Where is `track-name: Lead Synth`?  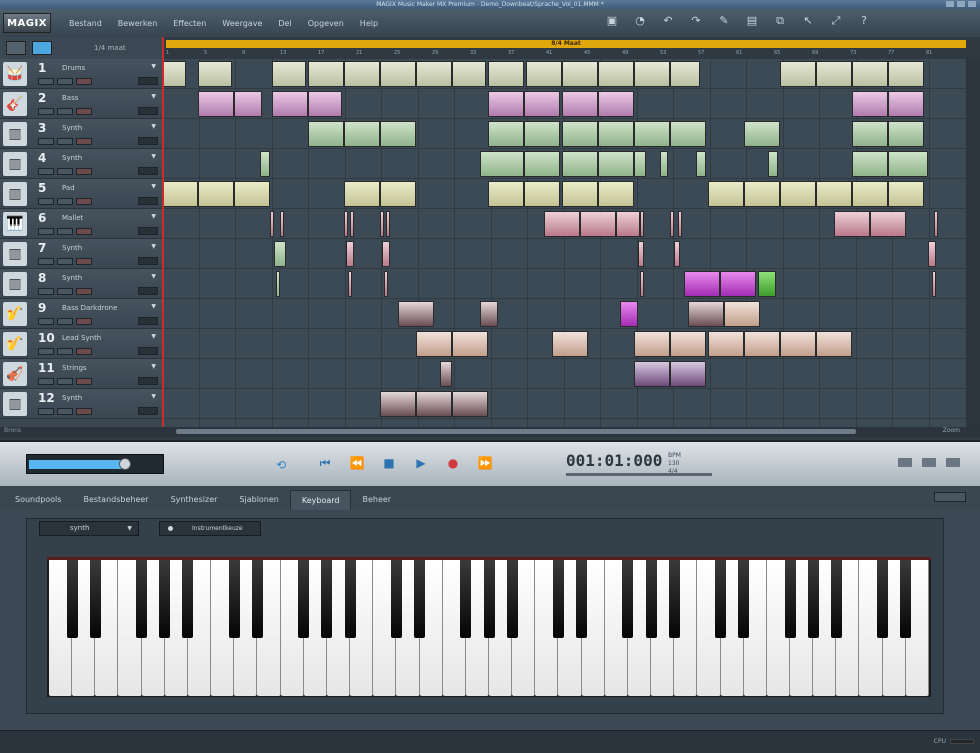
track-name: Lead Synth is located at coordinates (81, 338).